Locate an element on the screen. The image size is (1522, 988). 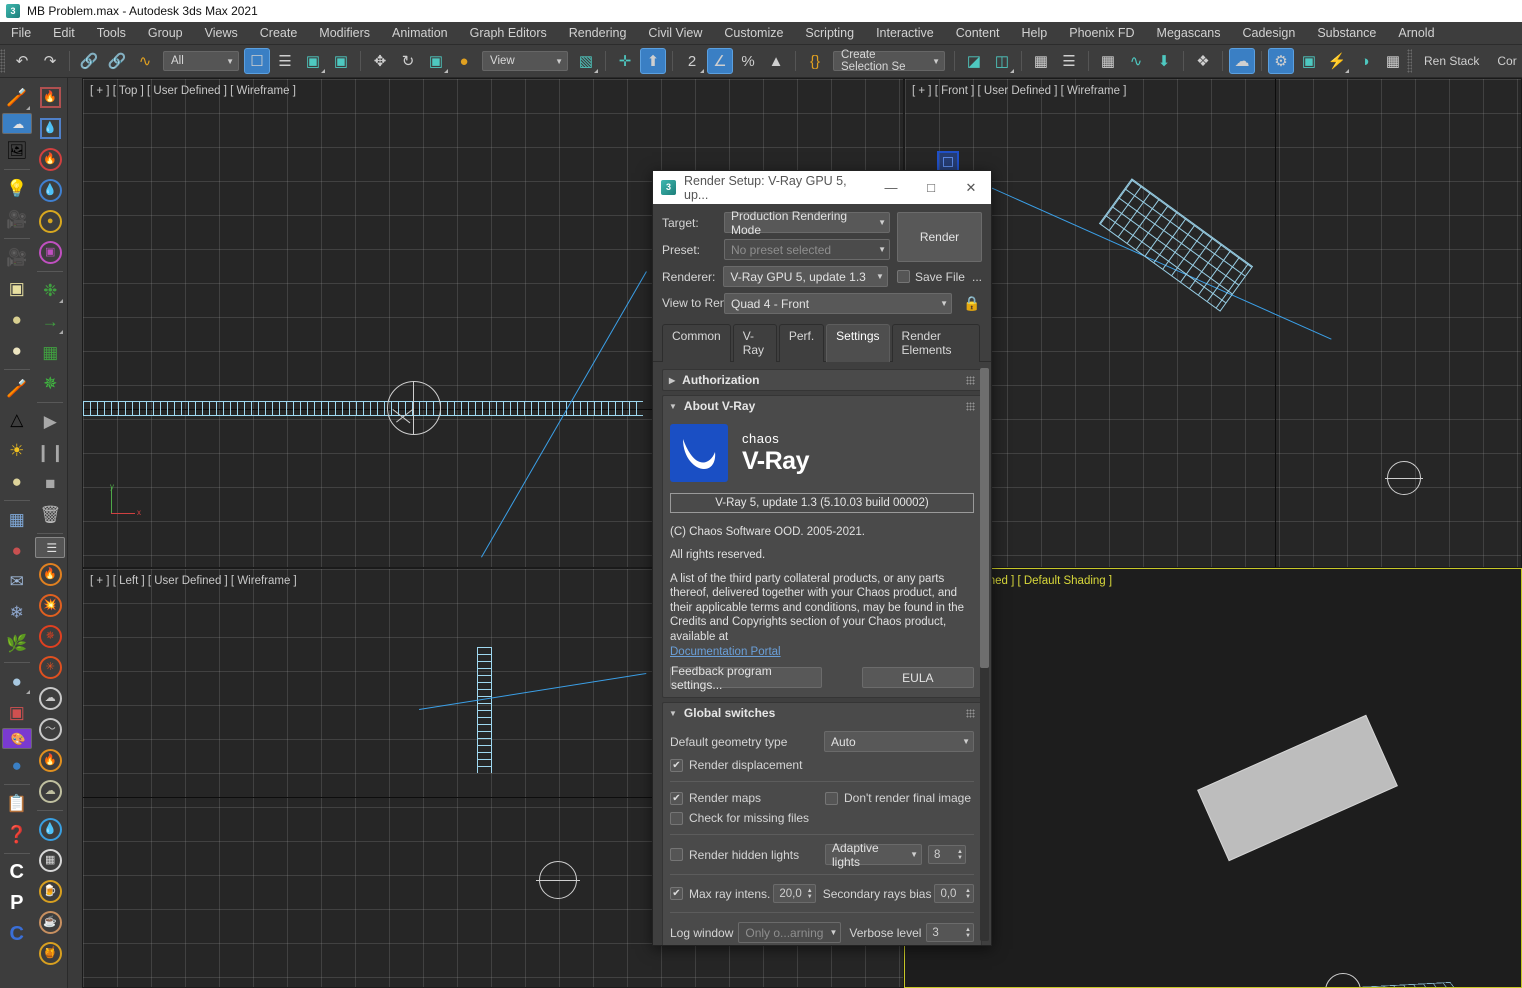
menu-megascans: Megascans is located at coordinates (1189, 33).